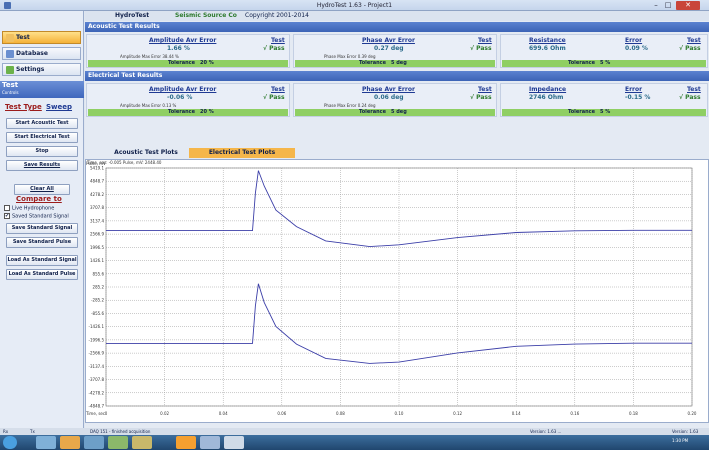 This screenshot has width=709, height=450. I want to click on start-acoustic-test-button: Start Acoustic Test, so click(42, 123).